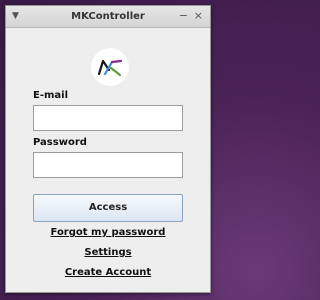 The height and width of the screenshot is (300, 320). I want to click on mk-logo-icon, so click(110, 67).